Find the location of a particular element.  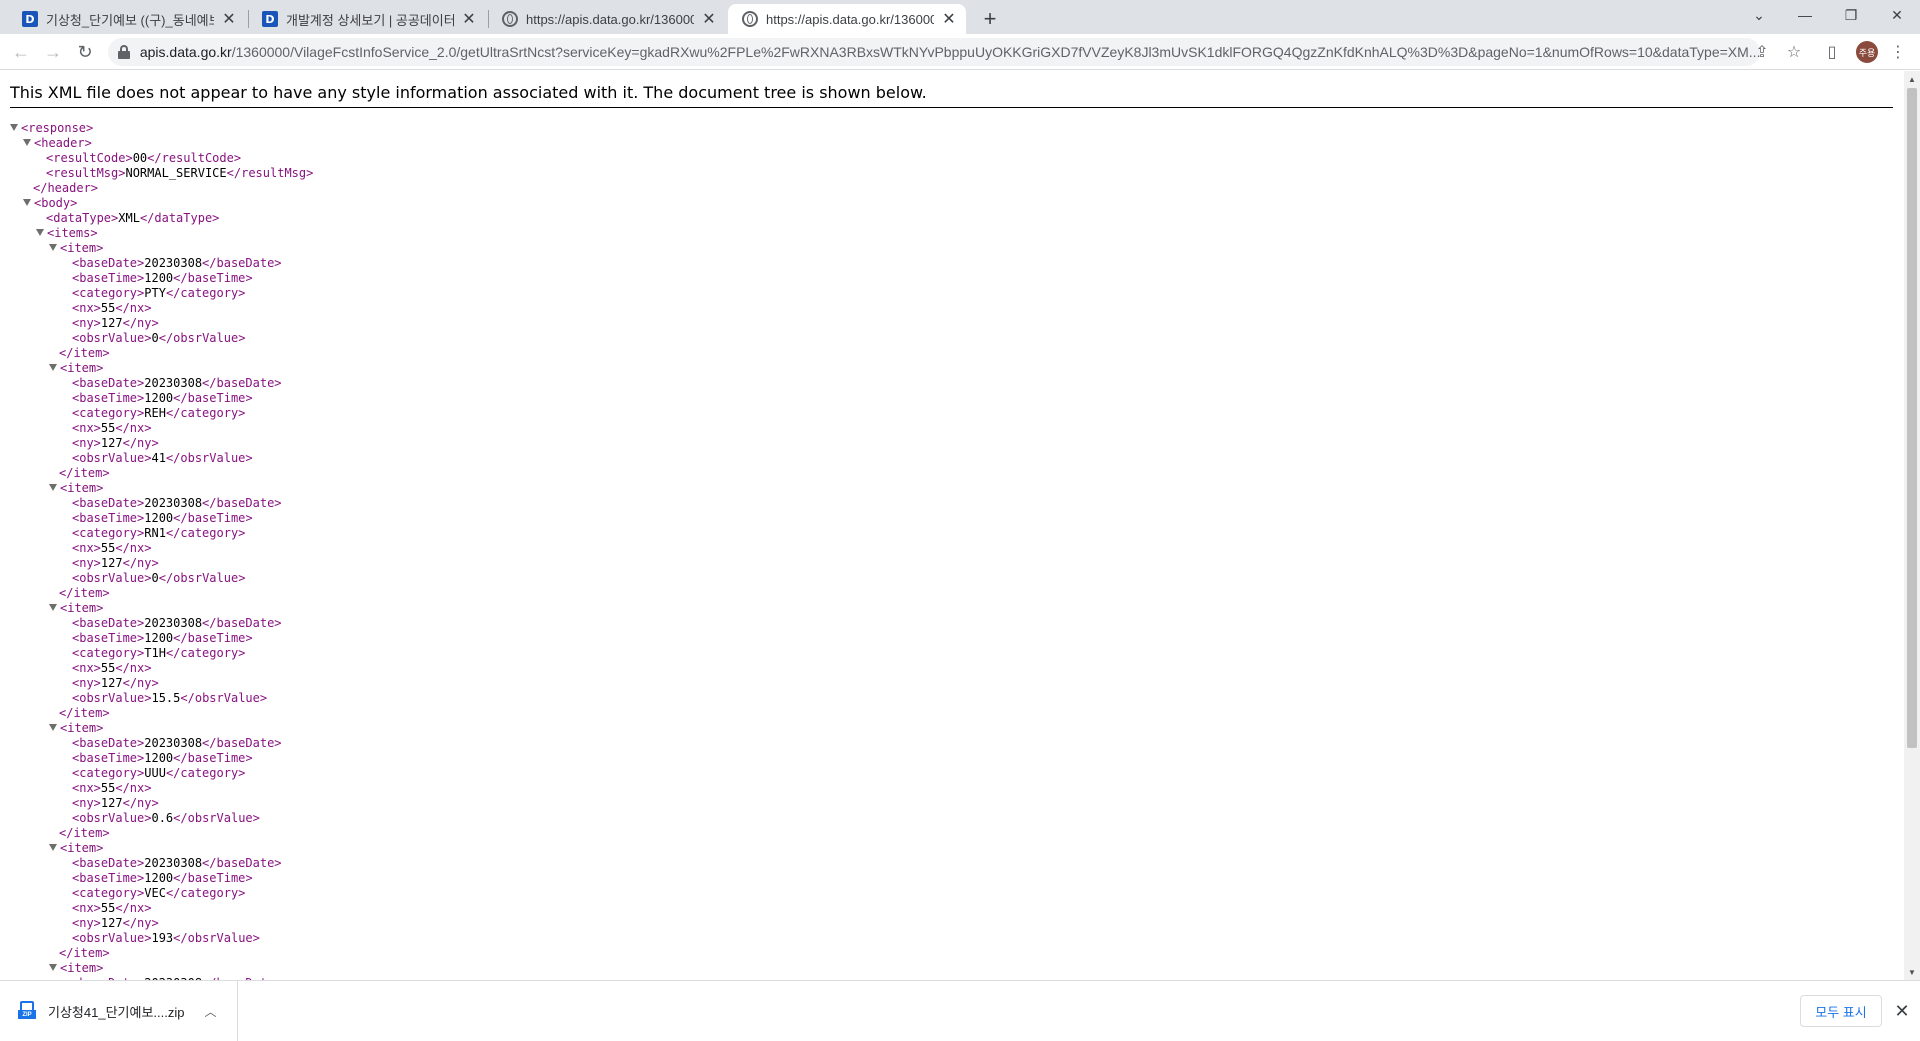

page-scrollbar: ▲ ▼ is located at coordinates (1912, 525).